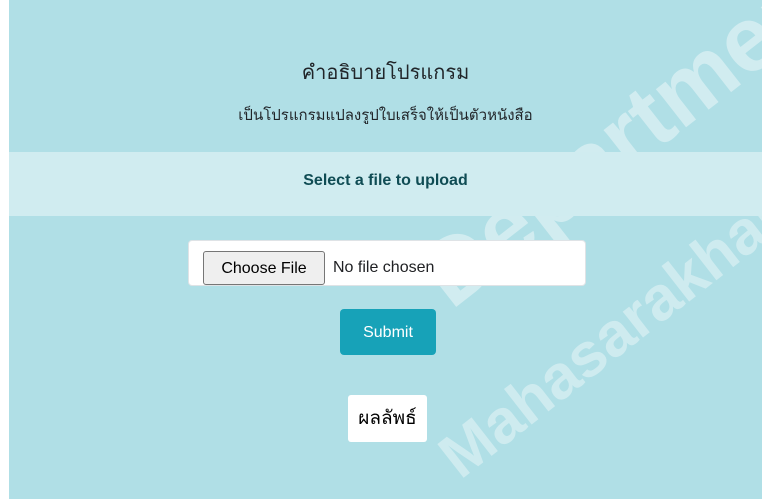 The width and height of the screenshot is (762, 499). I want to click on upload-header-band: Select a file to upload, so click(385, 184).